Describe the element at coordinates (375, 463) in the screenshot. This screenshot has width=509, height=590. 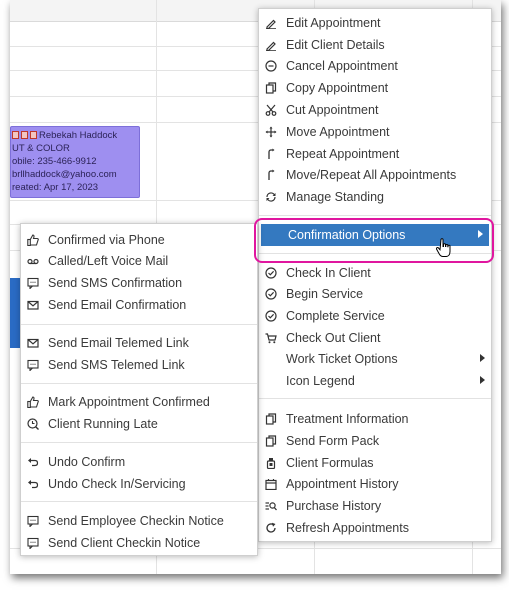
I see `menu-item-client-formulas: Client Formulas` at that location.